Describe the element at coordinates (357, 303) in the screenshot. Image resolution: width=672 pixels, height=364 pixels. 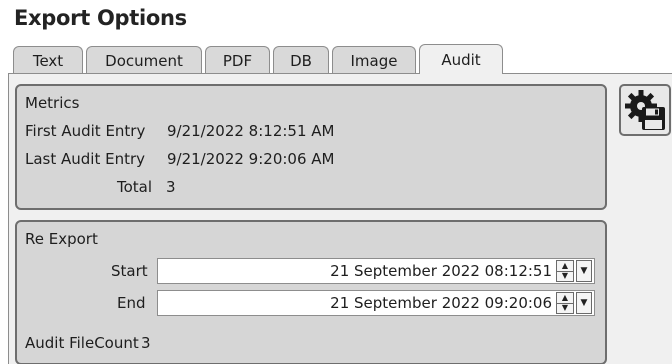
I see `end-datetime-value: 21 September 2022 09:20:06` at that location.